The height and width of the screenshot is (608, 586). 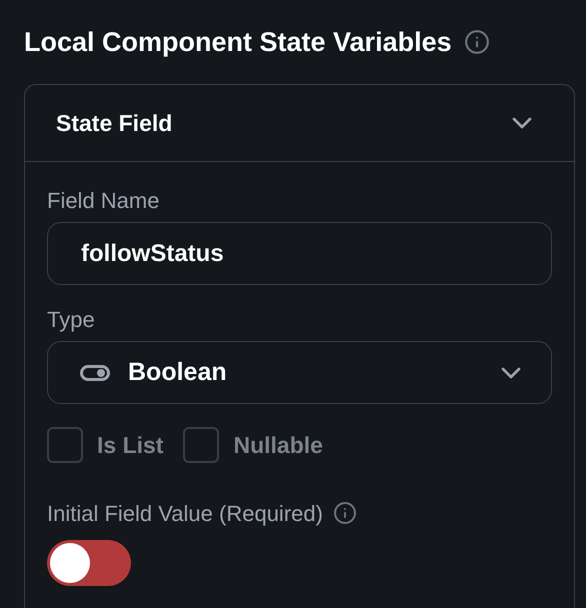 What do you see at coordinates (238, 42) in the screenshot?
I see `section-title: Local Component State Variables` at bounding box center [238, 42].